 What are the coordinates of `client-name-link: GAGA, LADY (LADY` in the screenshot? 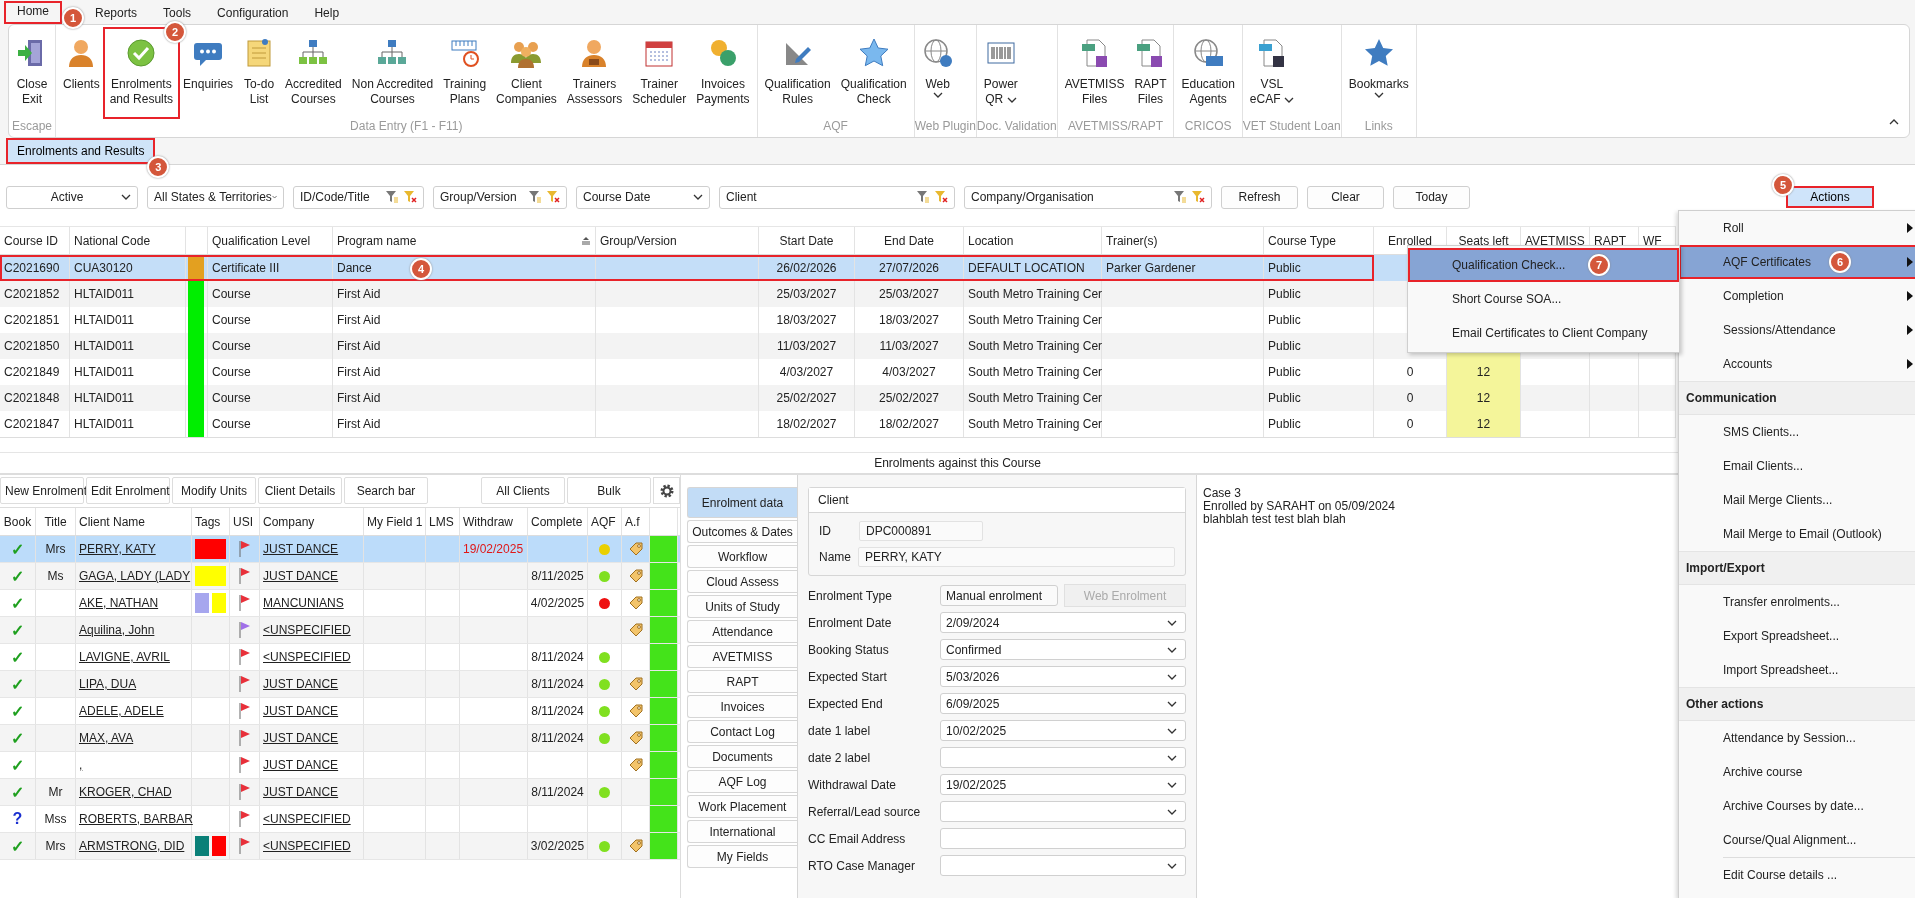 It's located at (135, 576).